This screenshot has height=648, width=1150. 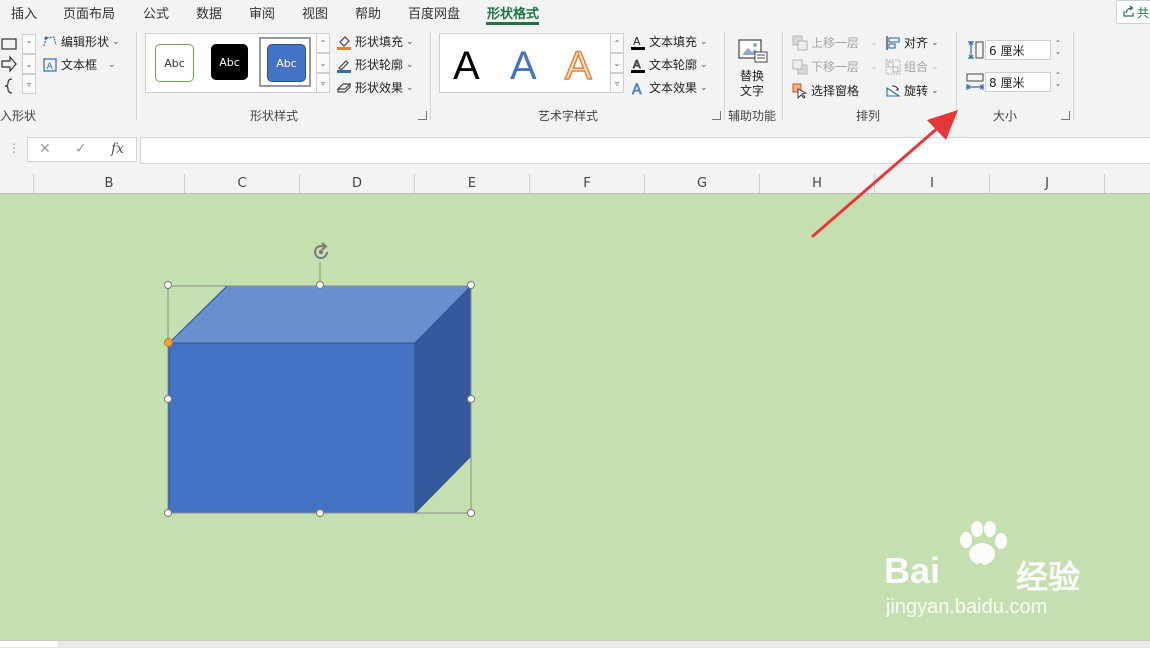 I want to click on resize-handle-top-right, so click(x=471, y=285).